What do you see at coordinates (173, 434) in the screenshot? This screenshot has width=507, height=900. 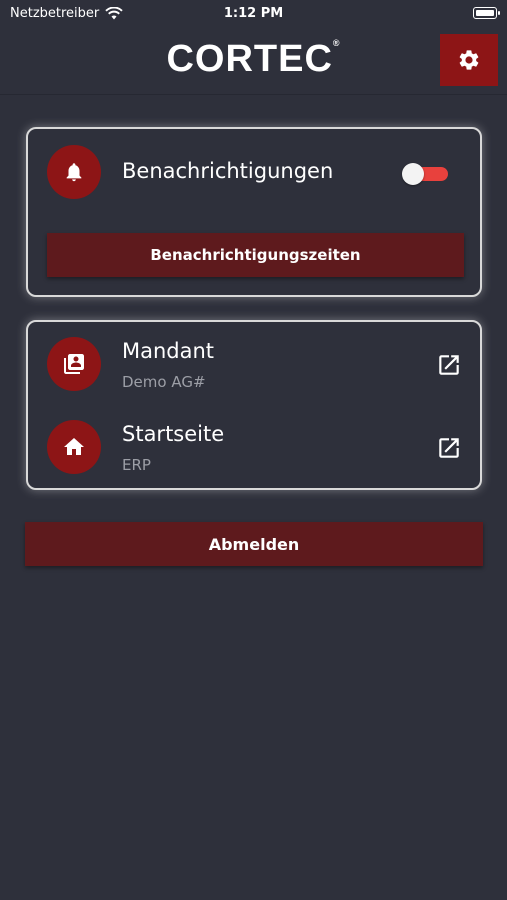 I see `startseite-title: Startseite` at bounding box center [173, 434].